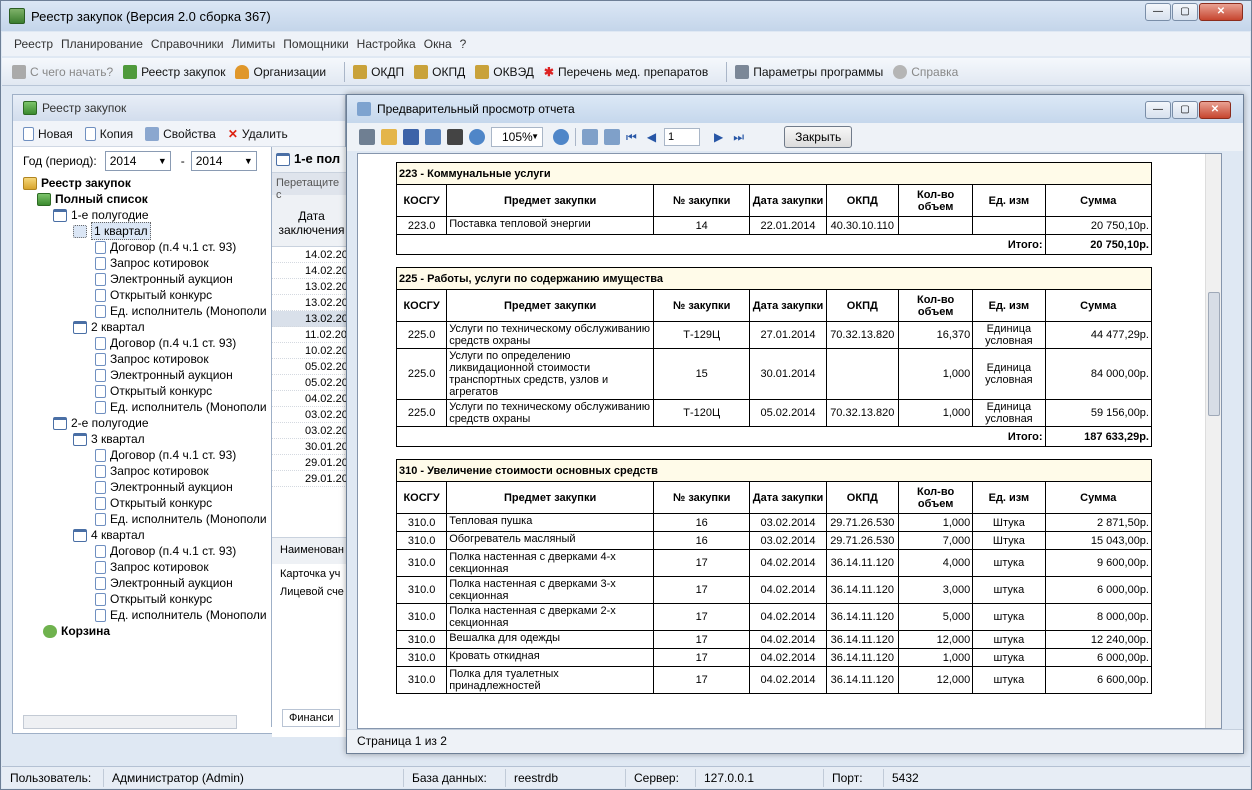 The image size is (1252, 790). What do you see at coordinates (187, 44) in the screenshot?
I see `menu-references: Справочники` at bounding box center [187, 44].